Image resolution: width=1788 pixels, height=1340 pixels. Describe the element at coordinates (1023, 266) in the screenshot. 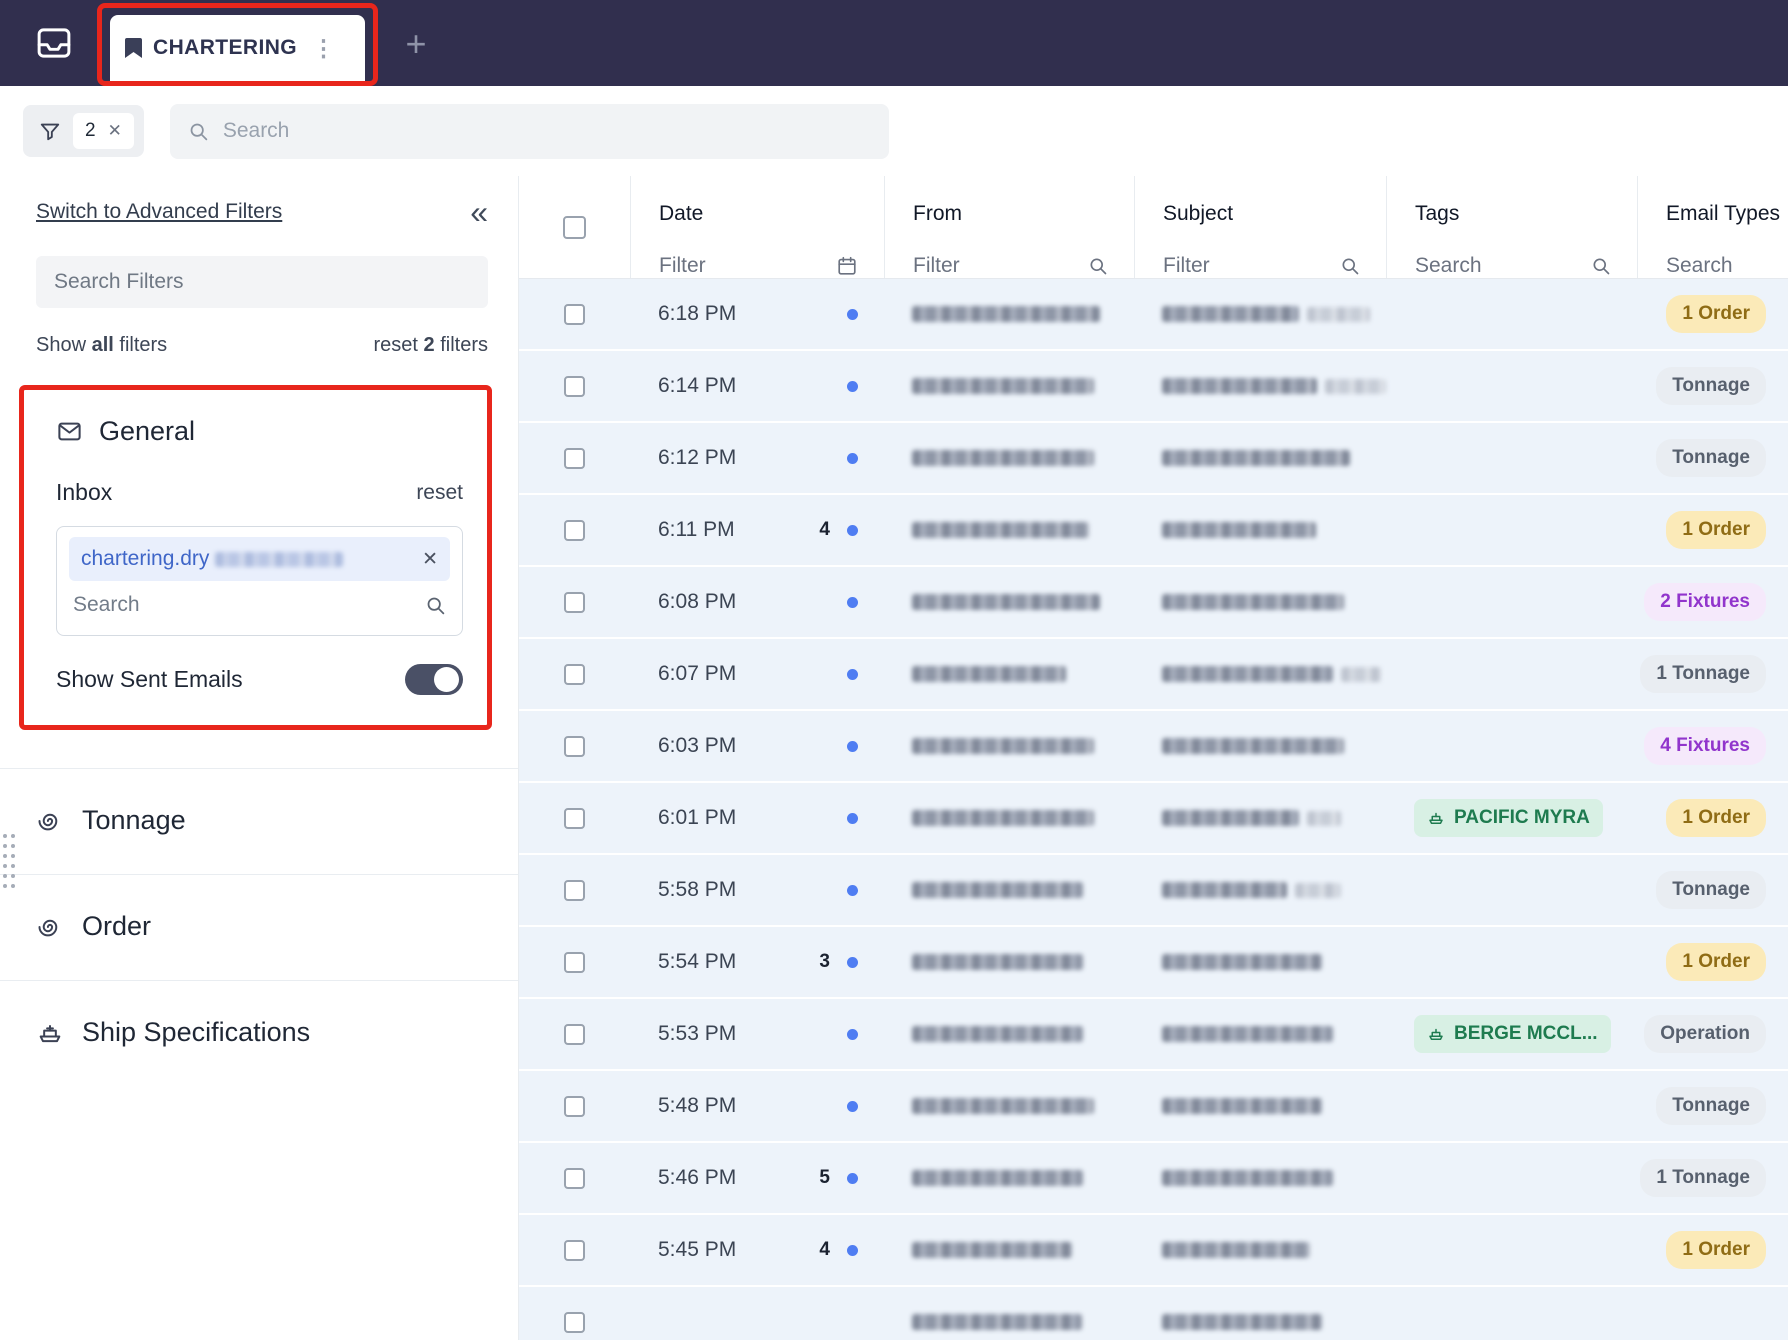

I see `from-filter: Filter` at that location.